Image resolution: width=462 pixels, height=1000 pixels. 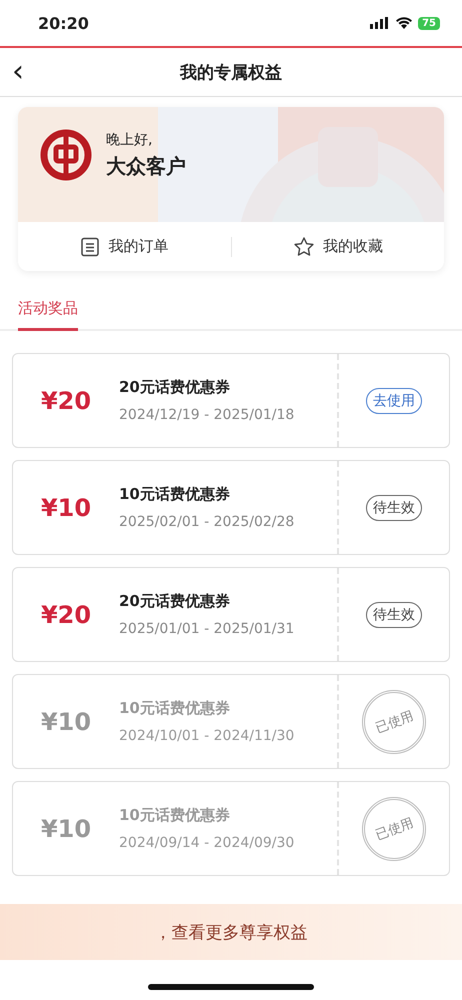 What do you see at coordinates (429, 23) in the screenshot?
I see `battery-level: 75` at bounding box center [429, 23].